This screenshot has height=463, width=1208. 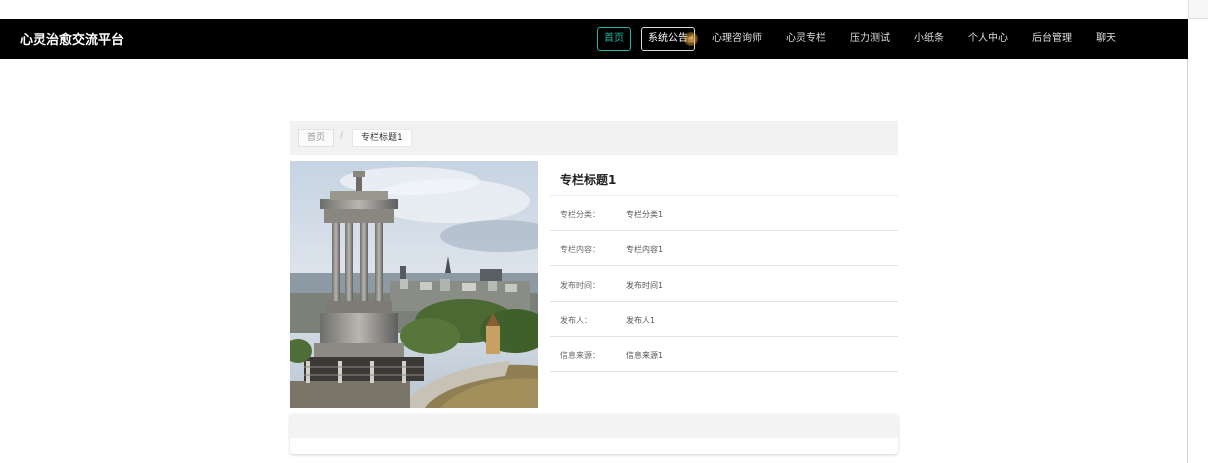 I want to click on detail-row-category: 专栏分类： 专栏分类1, so click(x=724, y=213).